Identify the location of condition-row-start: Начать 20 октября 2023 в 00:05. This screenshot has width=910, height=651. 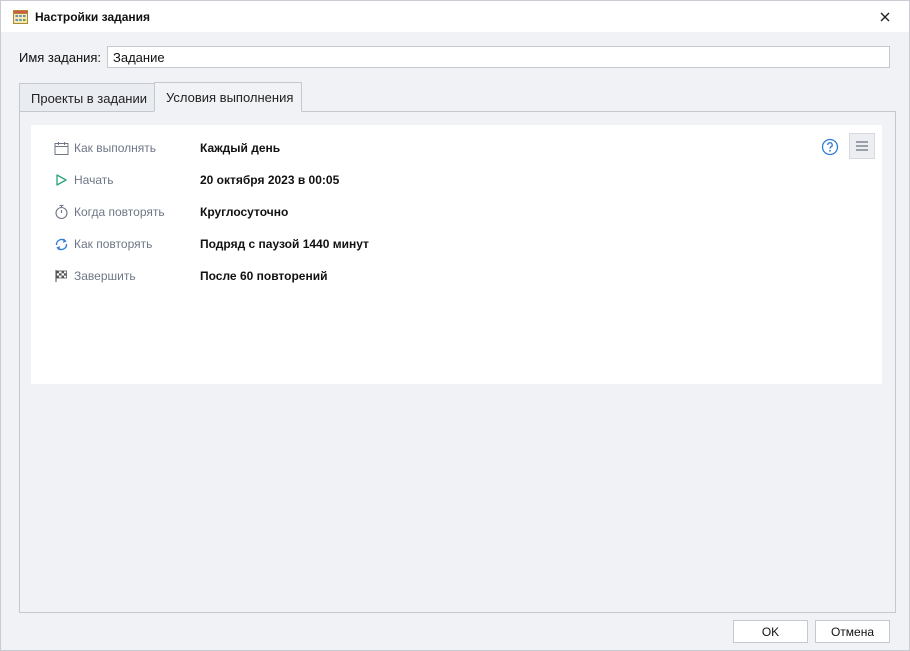
(331, 180).